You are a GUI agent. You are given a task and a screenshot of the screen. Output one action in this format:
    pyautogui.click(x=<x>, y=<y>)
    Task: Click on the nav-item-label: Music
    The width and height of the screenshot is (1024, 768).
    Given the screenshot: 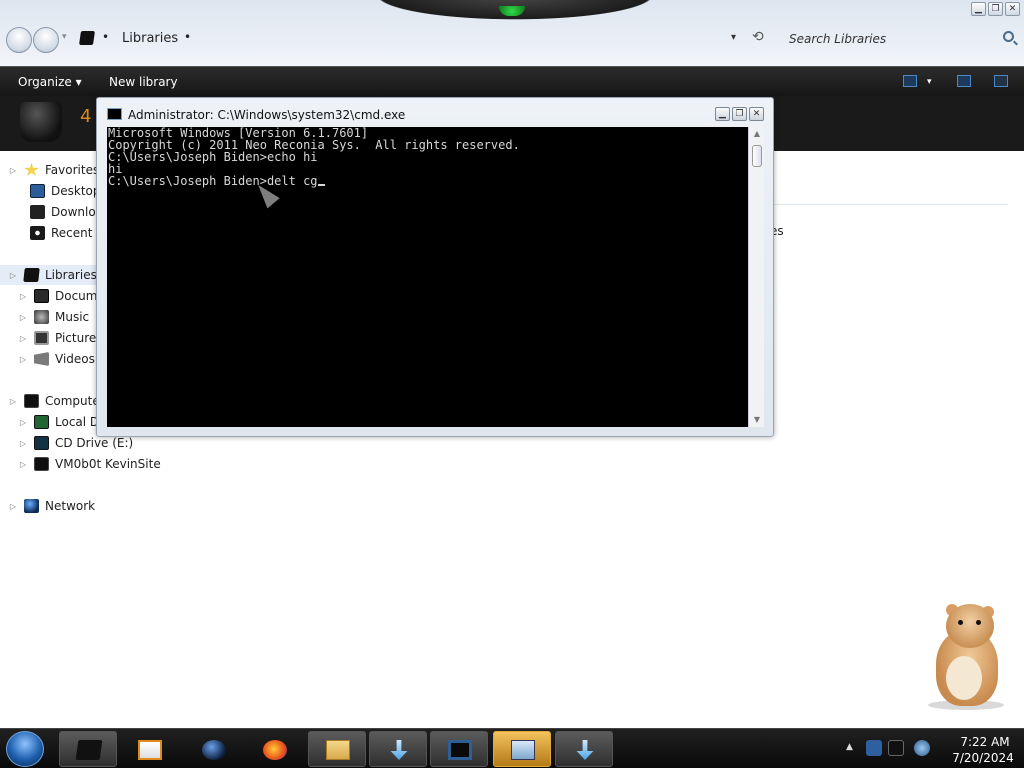 What is the action you would take?
    pyautogui.click(x=72, y=317)
    